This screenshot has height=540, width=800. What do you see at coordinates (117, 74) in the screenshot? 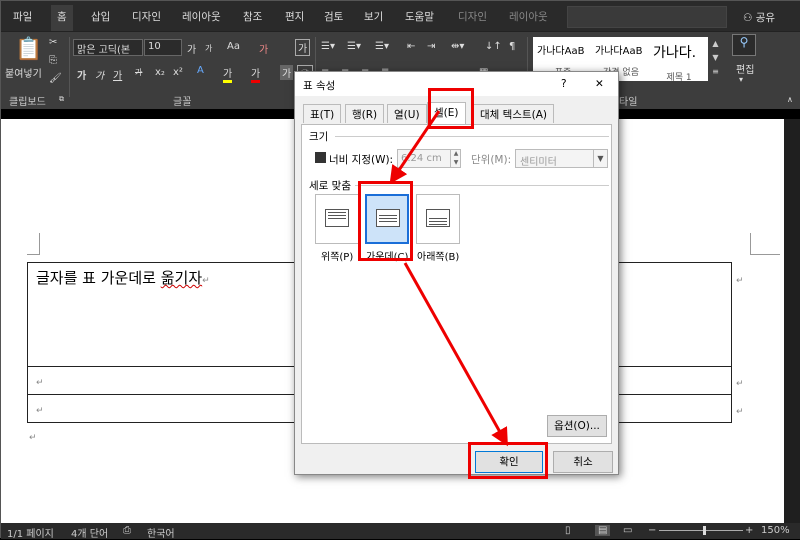
I see `underline-button: 가` at bounding box center [117, 74].